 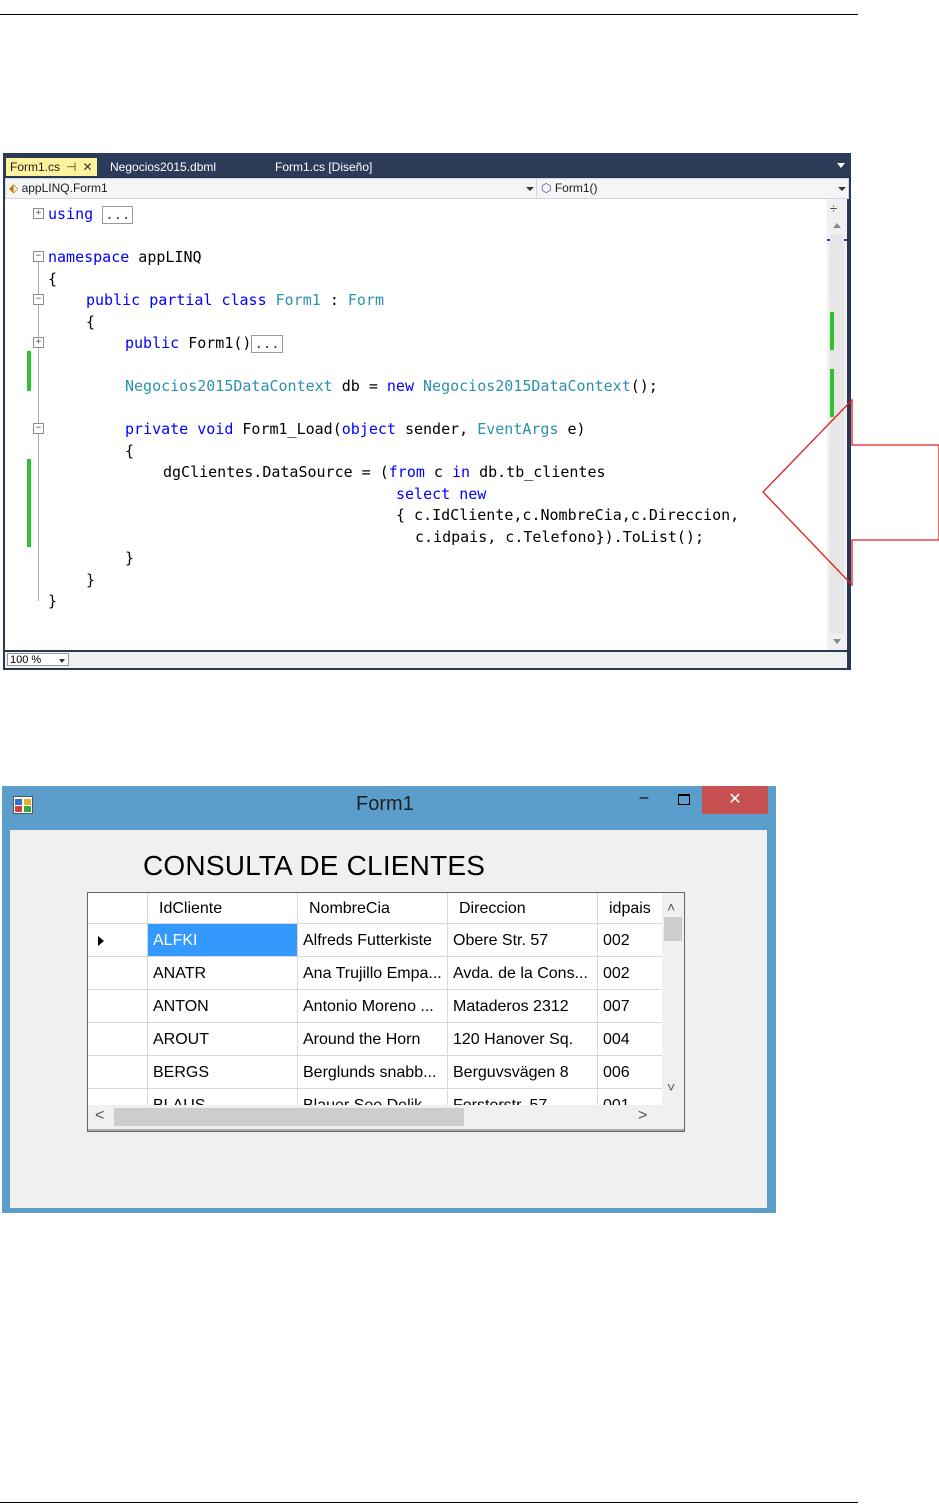 I want to click on maximize-button, so click(x=684, y=801).